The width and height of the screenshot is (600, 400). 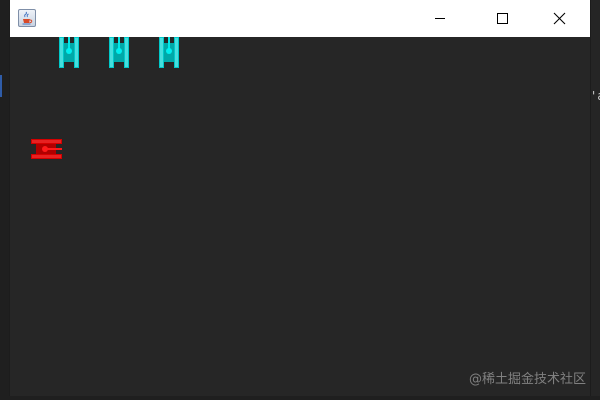 What do you see at coordinates (46, 149) in the screenshot?
I see `player-tank` at bounding box center [46, 149].